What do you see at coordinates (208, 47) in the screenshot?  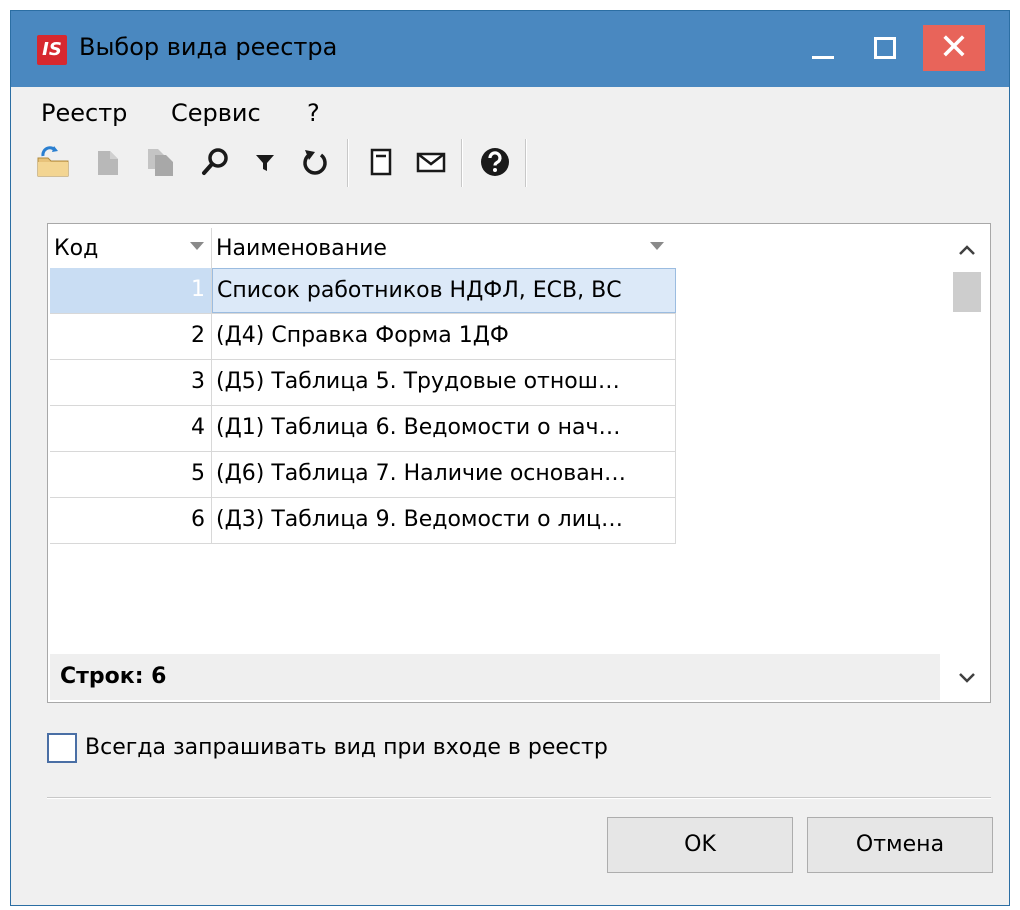 I see `window-title: Выбор вида реестра` at bounding box center [208, 47].